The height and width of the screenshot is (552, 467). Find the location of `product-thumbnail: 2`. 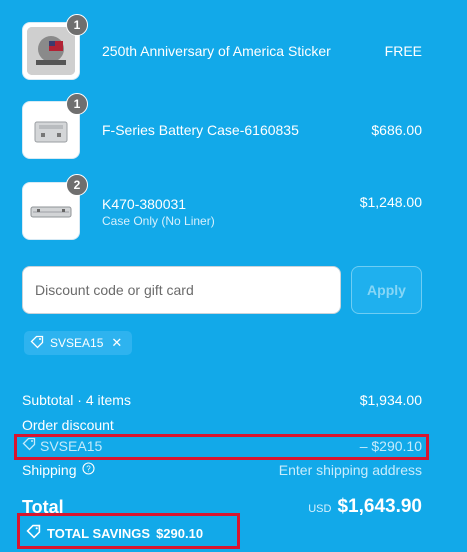

product-thumbnail: 2 is located at coordinates (55, 207).